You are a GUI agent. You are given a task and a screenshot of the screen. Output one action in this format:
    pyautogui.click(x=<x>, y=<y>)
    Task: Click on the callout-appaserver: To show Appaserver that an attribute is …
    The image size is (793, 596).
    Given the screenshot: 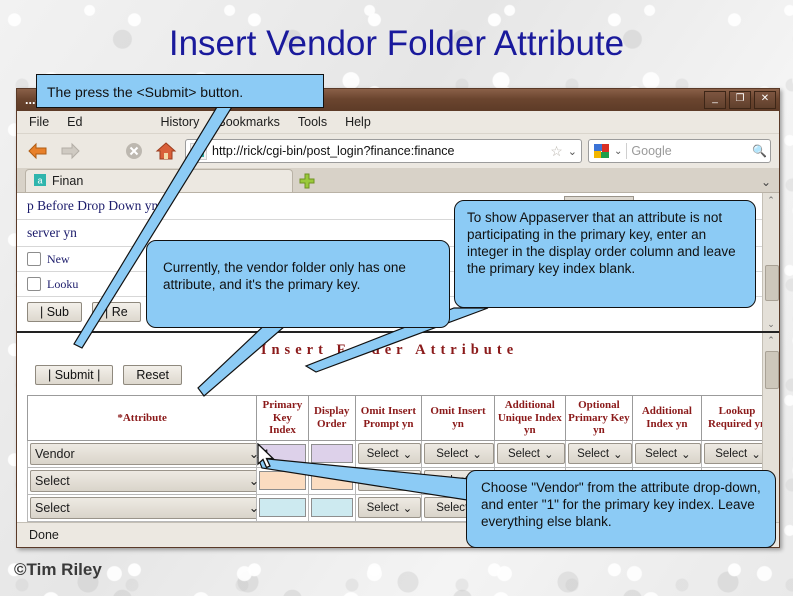 What is the action you would take?
    pyautogui.click(x=605, y=254)
    